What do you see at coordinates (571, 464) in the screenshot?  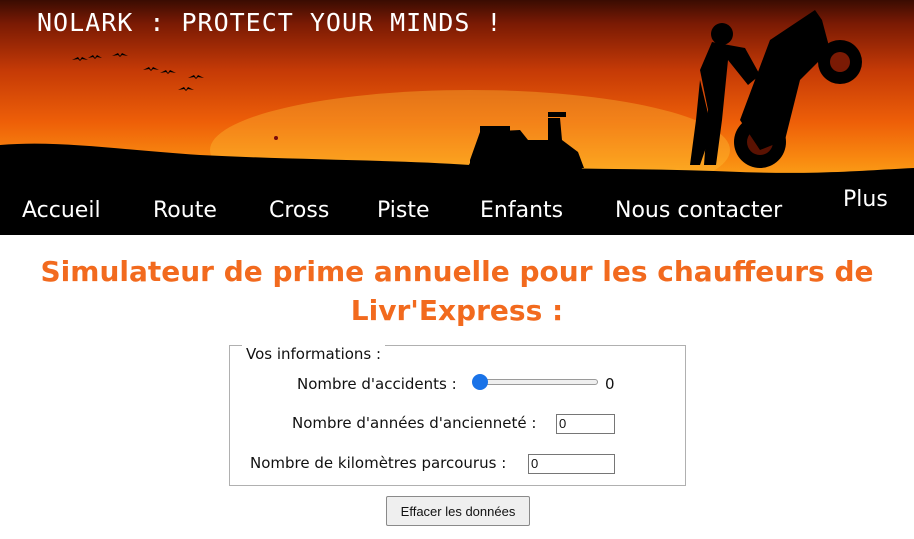 I see `kilometers-input: 0` at bounding box center [571, 464].